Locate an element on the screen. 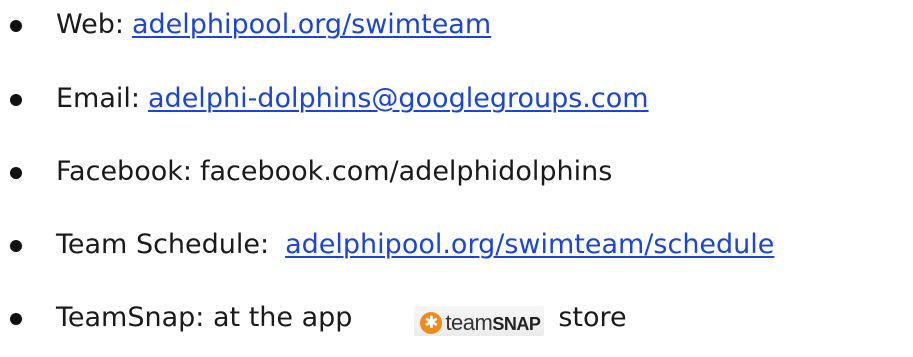 The image size is (913, 357). teamsnap-text: TeamSnap: at the app ✱ team SNAP store is located at coordinates (341, 318).